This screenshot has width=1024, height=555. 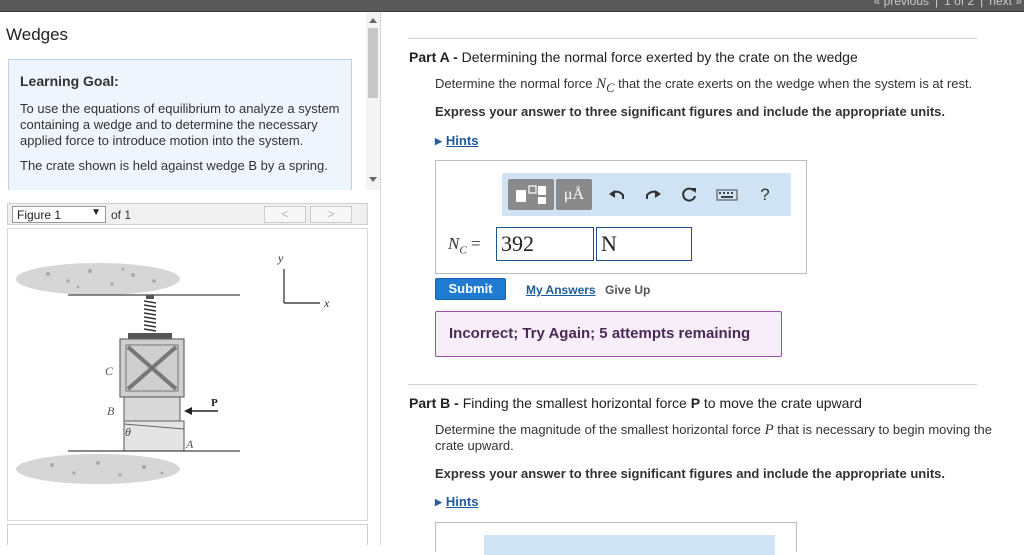 What do you see at coordinates (561, 290) in the screenshot?
I see `my-answers-link: My Answers` at bounding box center [561, 290].